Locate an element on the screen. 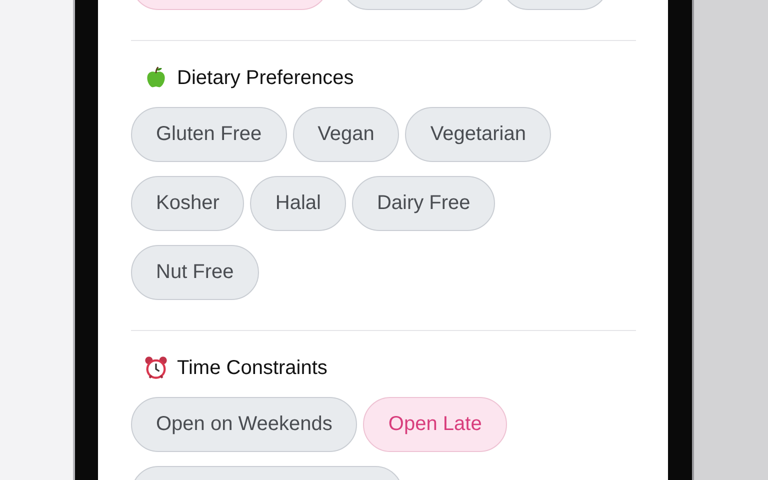  alarm-clock-icon is located at coordinates (156, 368).